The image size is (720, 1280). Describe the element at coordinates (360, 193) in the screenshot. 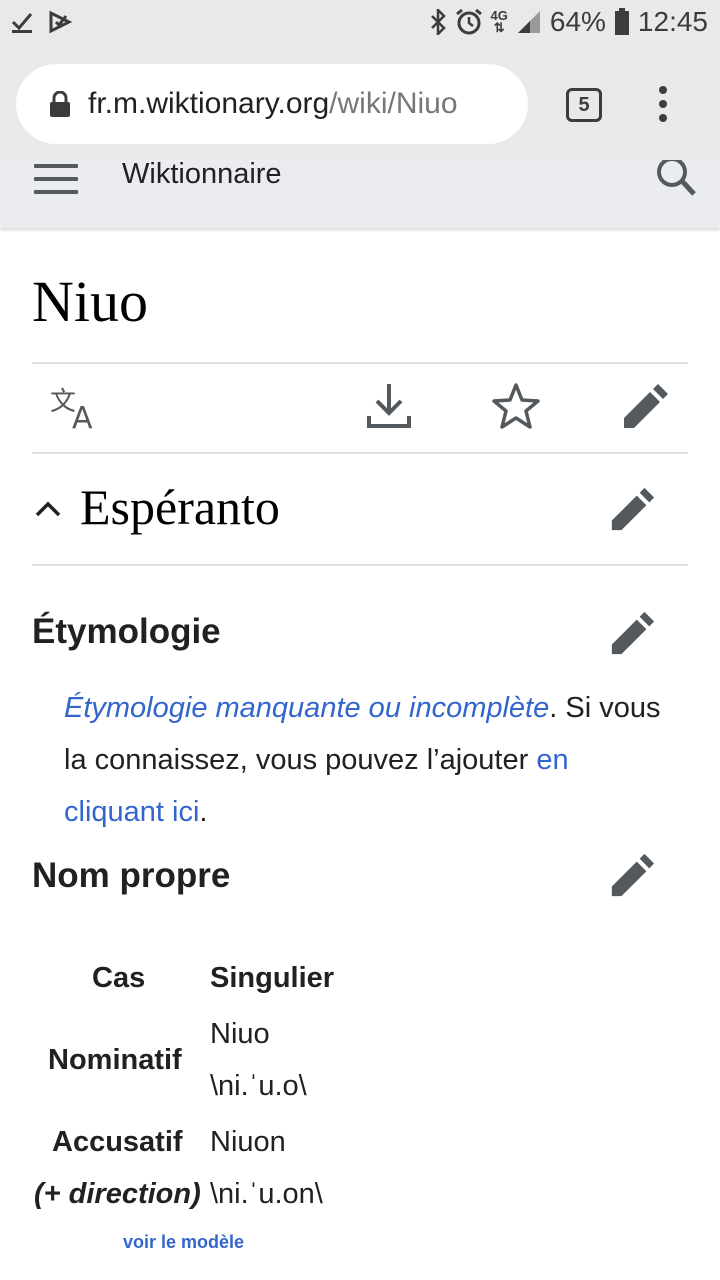

I see `site-header: Wiktionnaire` at that location.